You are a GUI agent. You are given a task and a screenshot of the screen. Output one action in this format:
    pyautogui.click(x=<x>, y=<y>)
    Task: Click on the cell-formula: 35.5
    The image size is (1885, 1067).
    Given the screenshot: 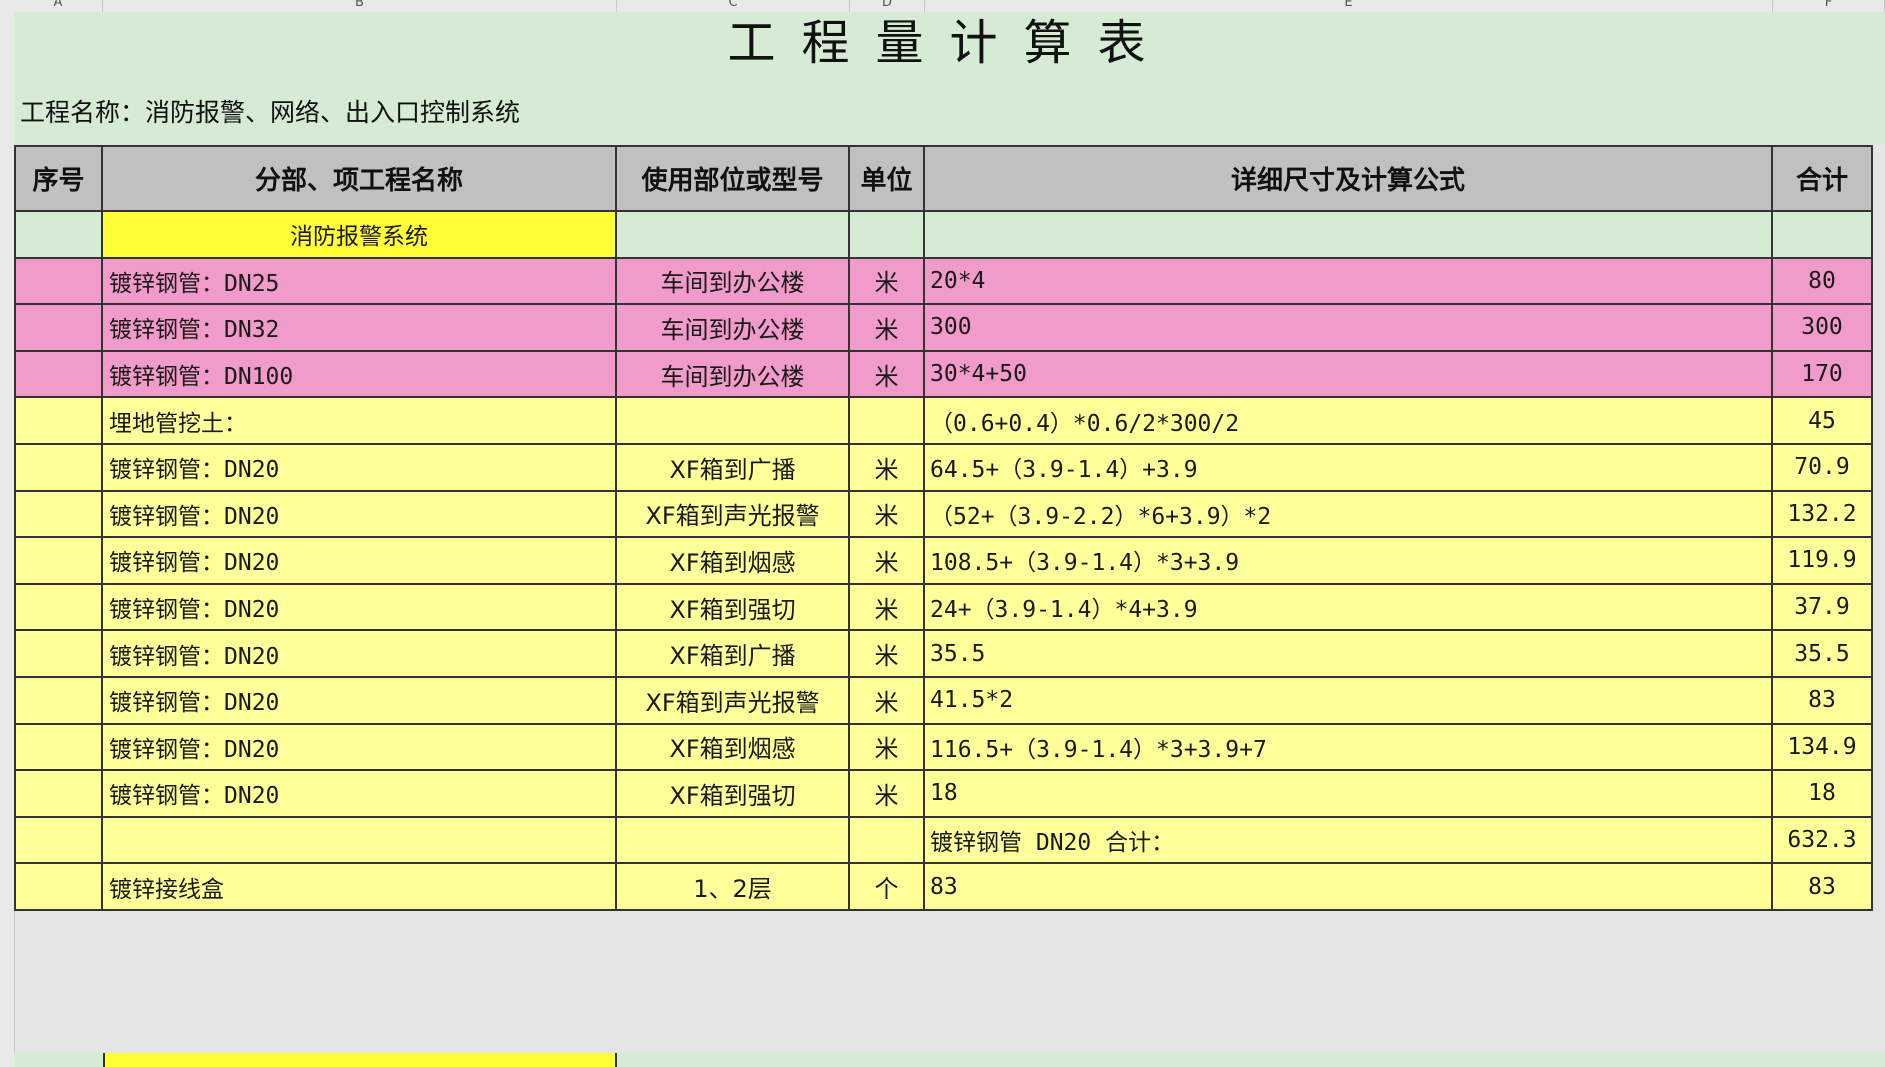 What is the action you would take?
    pyautogui.click(x=1349, y=654)
    